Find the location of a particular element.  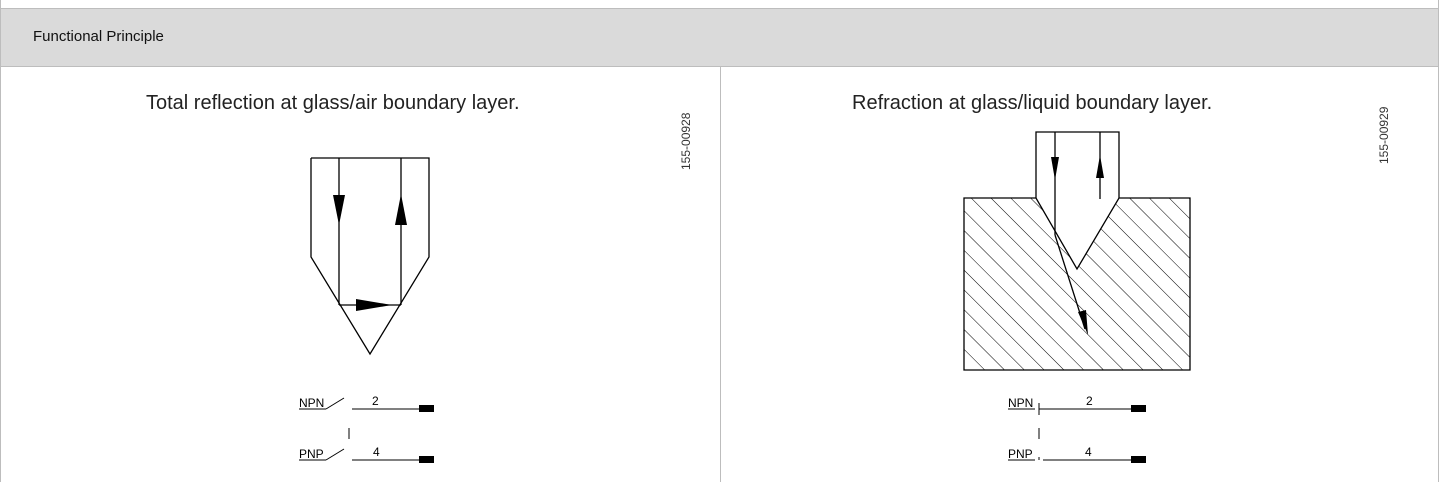

right-switch-symbol: NPN 2 PNP 4 is located at coordinates (1077, 428).